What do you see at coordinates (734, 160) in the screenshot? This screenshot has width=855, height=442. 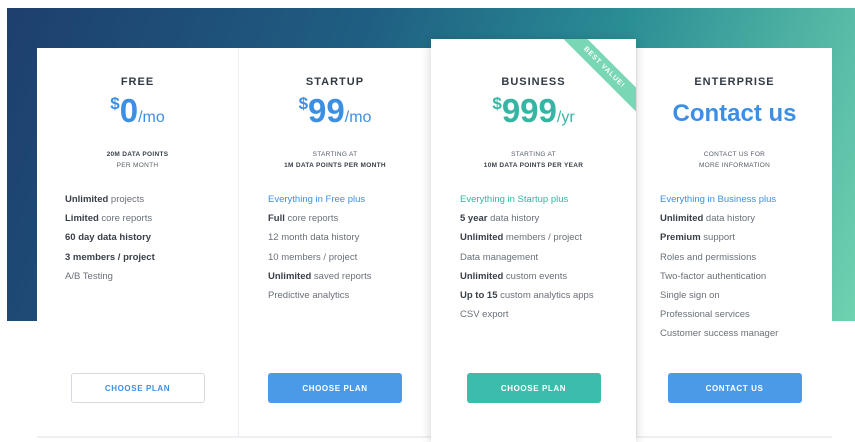 I see `plan-subtitle: CONTACT US FOR MORE INFORMATION` at bounding box center [734, 160].